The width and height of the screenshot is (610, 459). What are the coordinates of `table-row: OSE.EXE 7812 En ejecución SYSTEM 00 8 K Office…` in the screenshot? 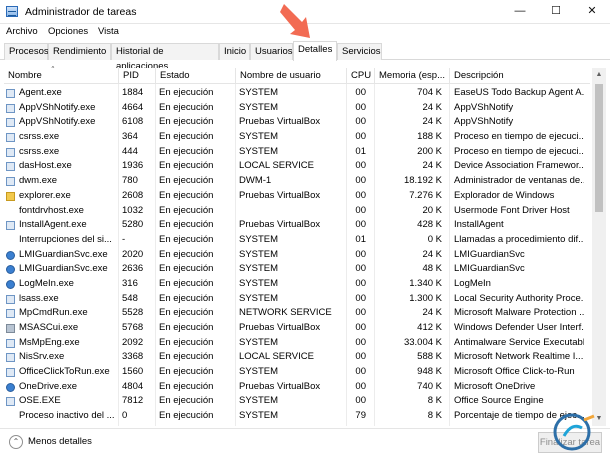 It's located at (297, 401).